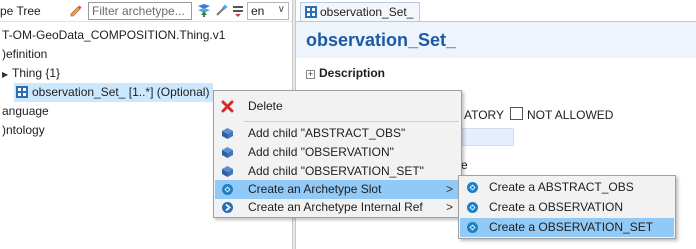 The height and width of the screenshot is (249, 696). Describe the element at coordinates (561, 187) in the screenshot. I see `menu-item-label: Create a ABSTRACT_OBS` at that location.